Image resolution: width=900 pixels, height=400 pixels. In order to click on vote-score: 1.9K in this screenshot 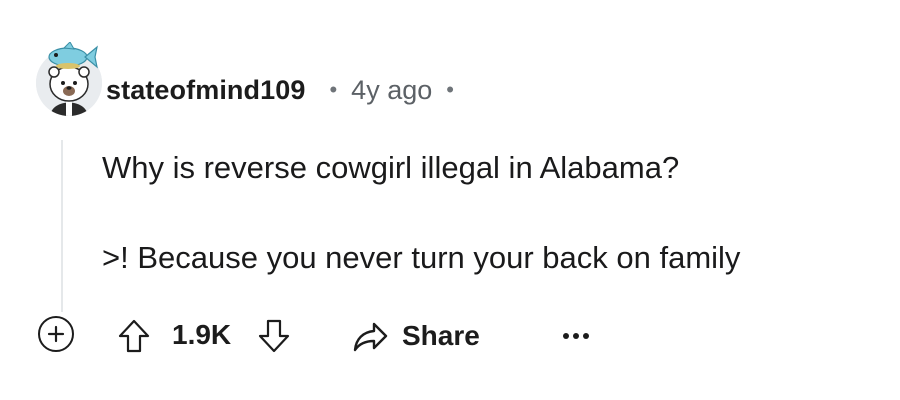, I will do `click(202, 334)`.